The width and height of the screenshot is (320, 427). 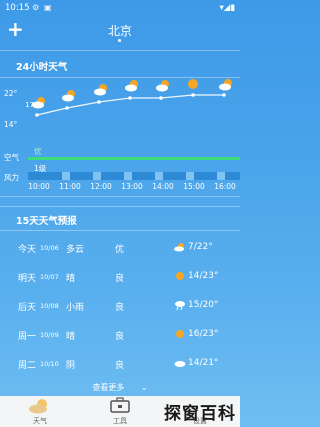 I want to click on hour-label: 14:00, so click(x=163, y=186).